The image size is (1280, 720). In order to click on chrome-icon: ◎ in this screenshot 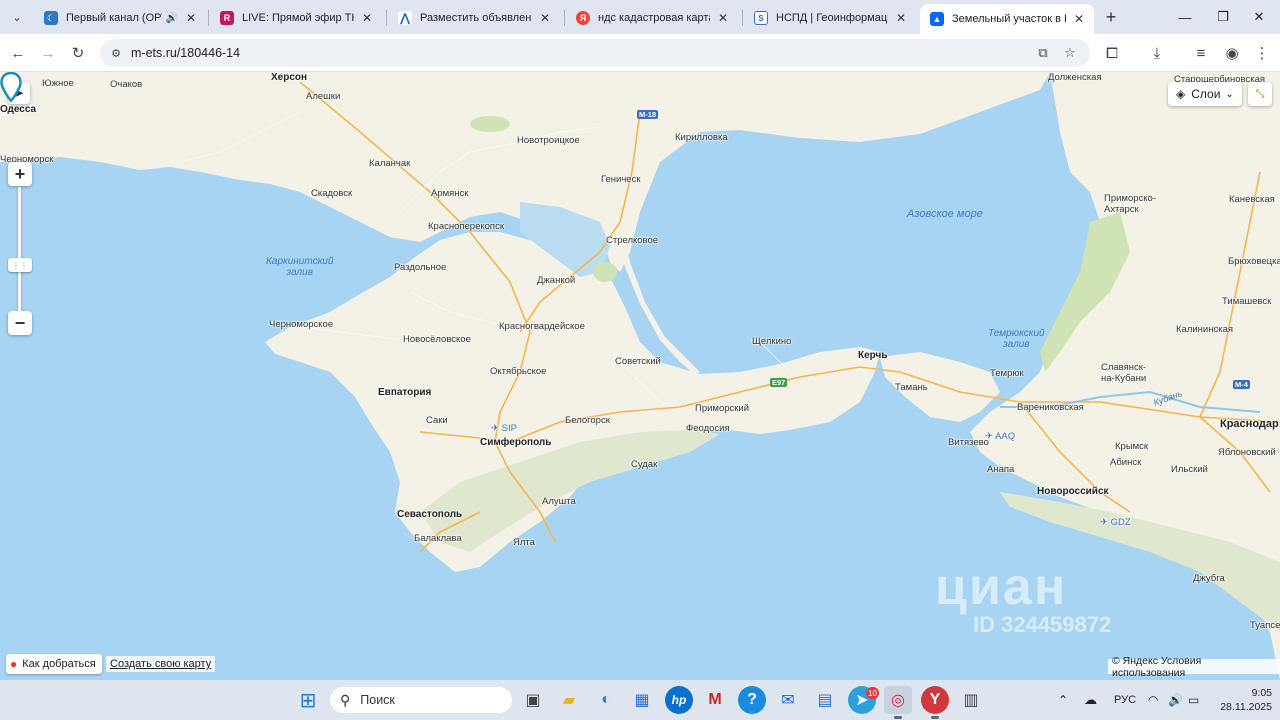, I will do `click(898, 700)`.